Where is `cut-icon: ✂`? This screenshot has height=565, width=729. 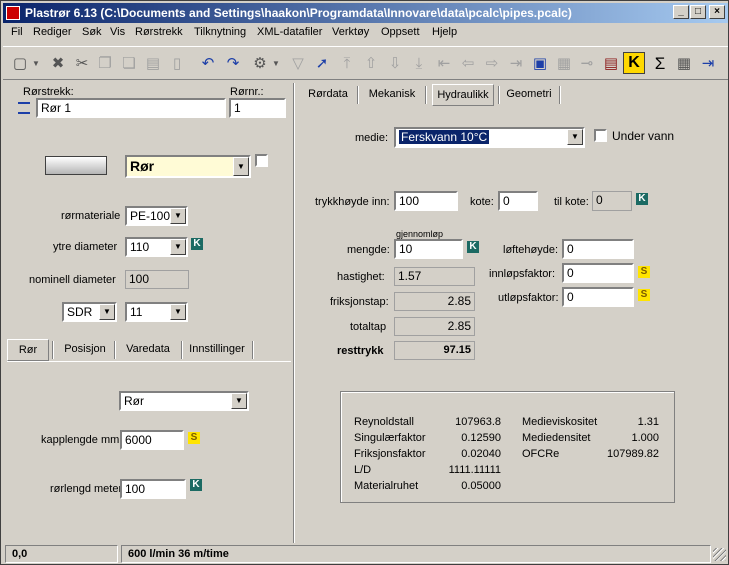
cut-icon: ✂ is located at coordinates (82, 64).